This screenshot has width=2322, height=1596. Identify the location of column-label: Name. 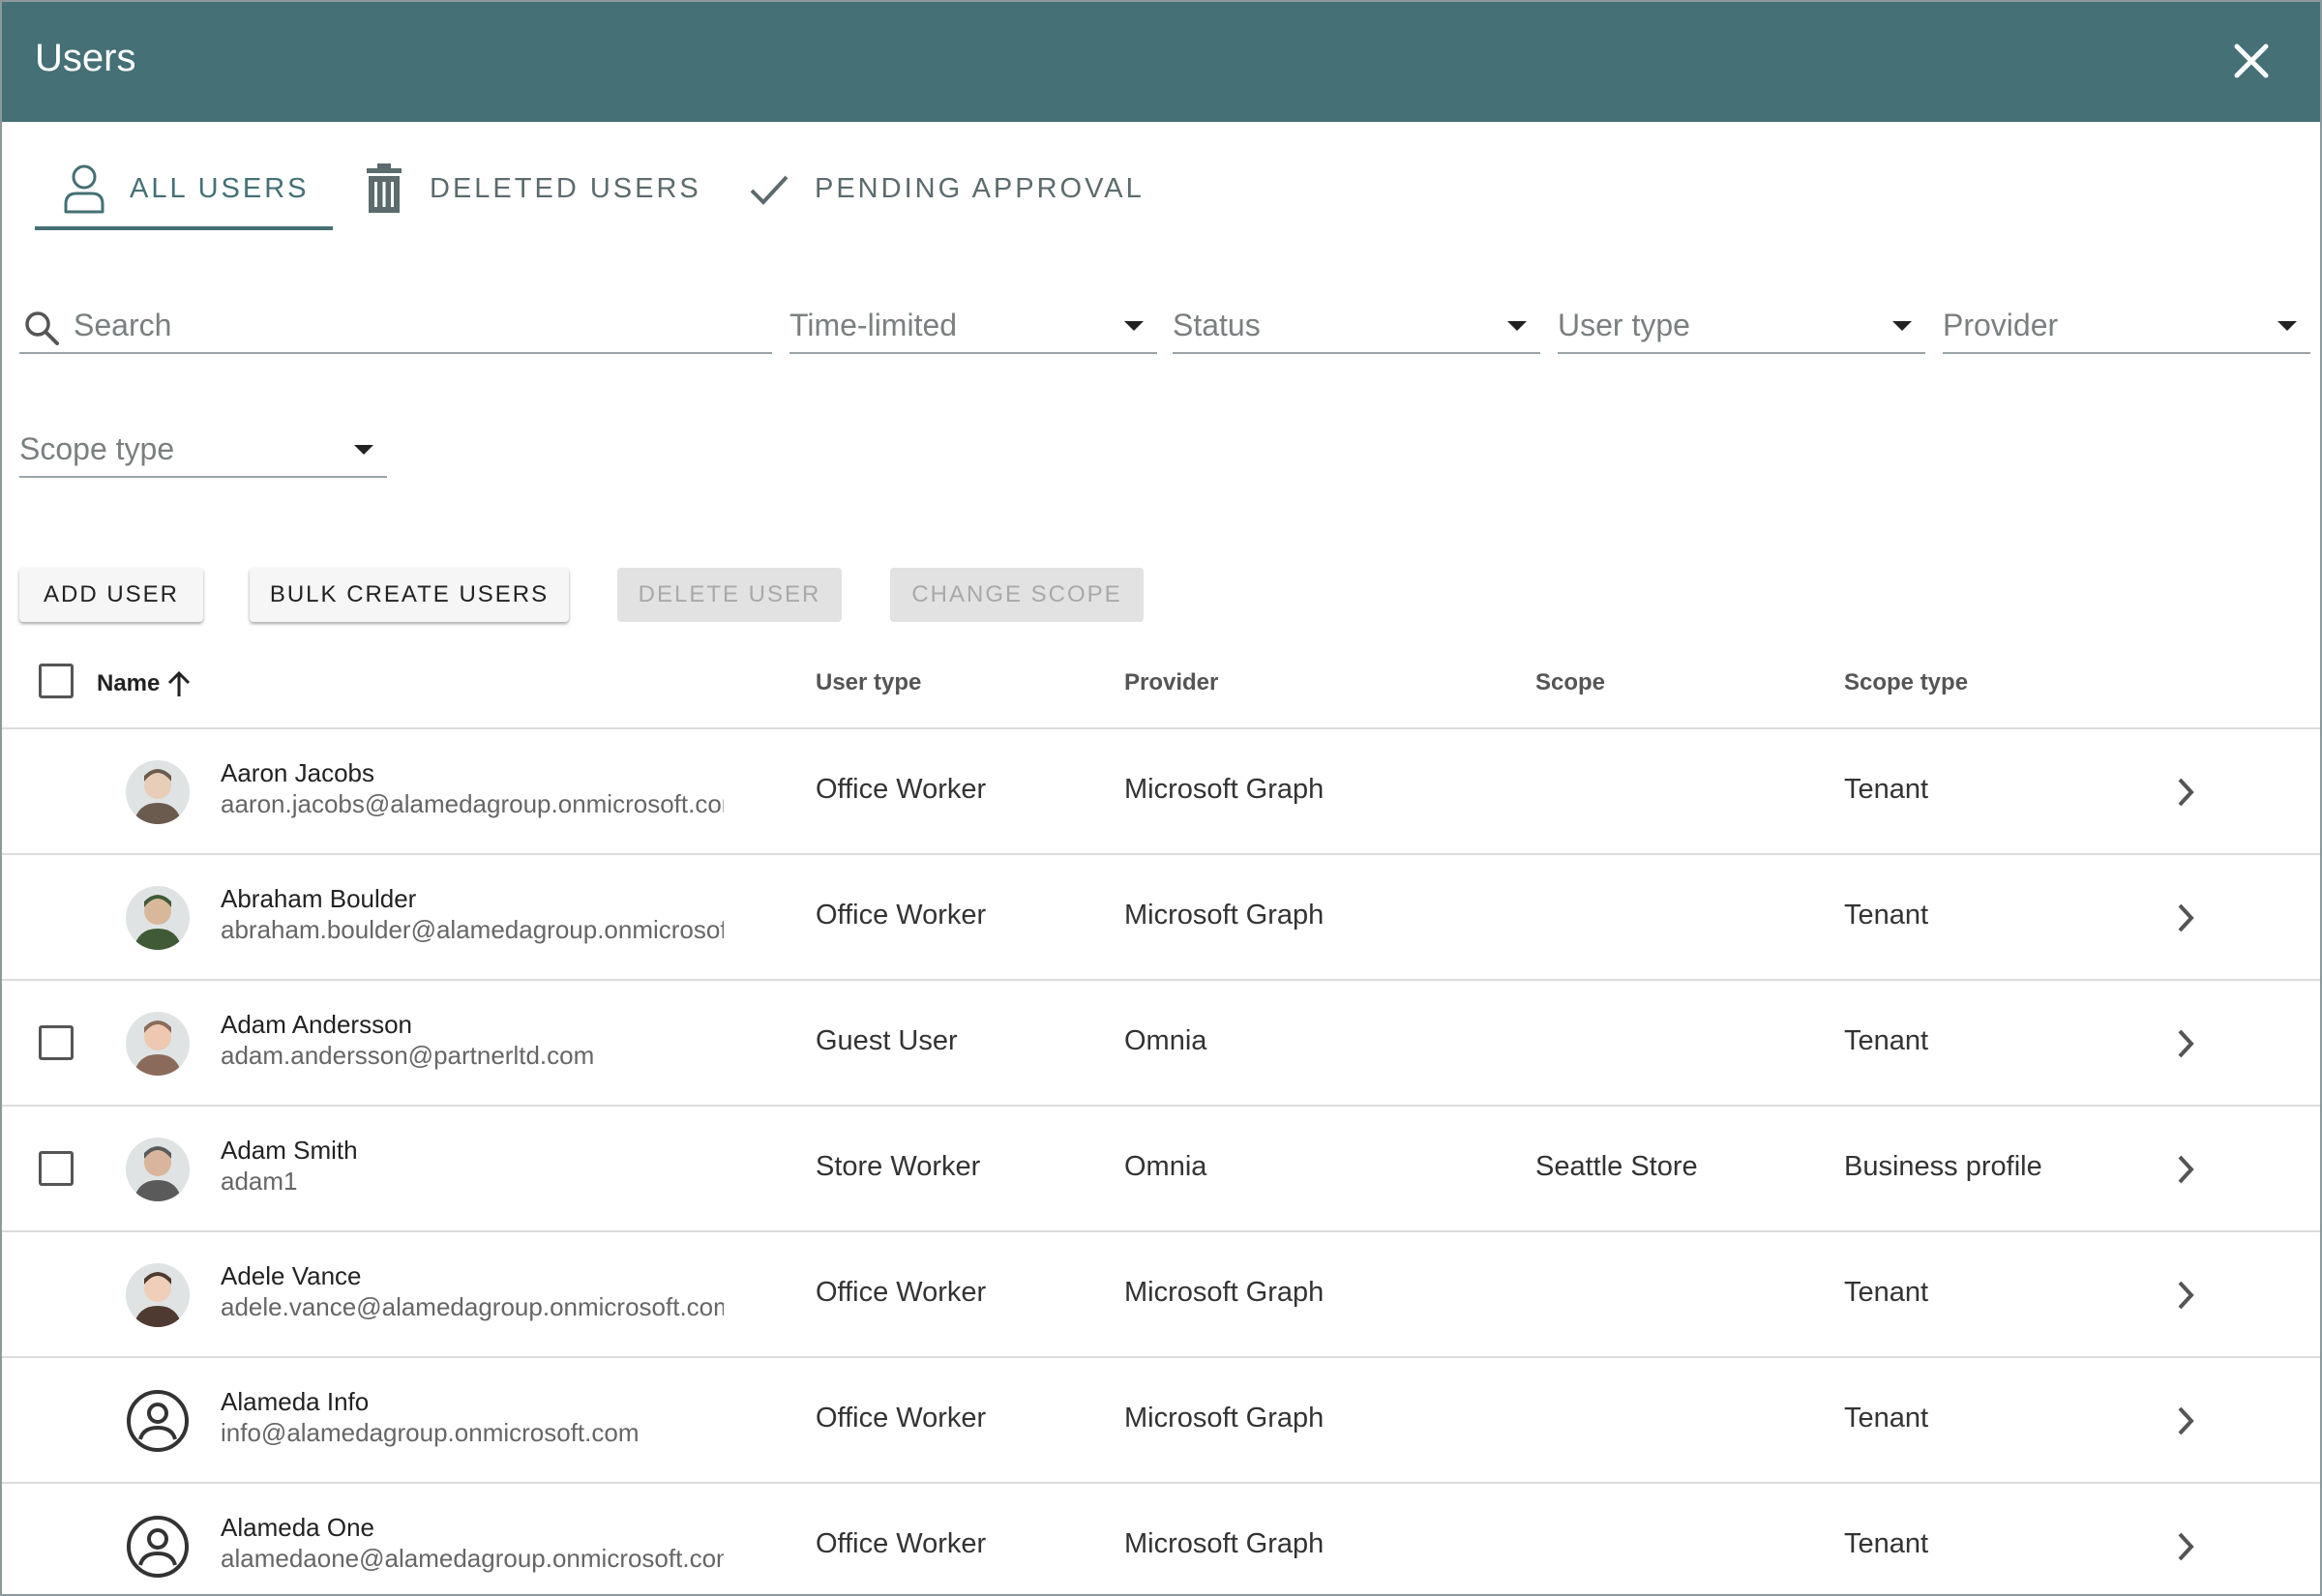
(129, 683).